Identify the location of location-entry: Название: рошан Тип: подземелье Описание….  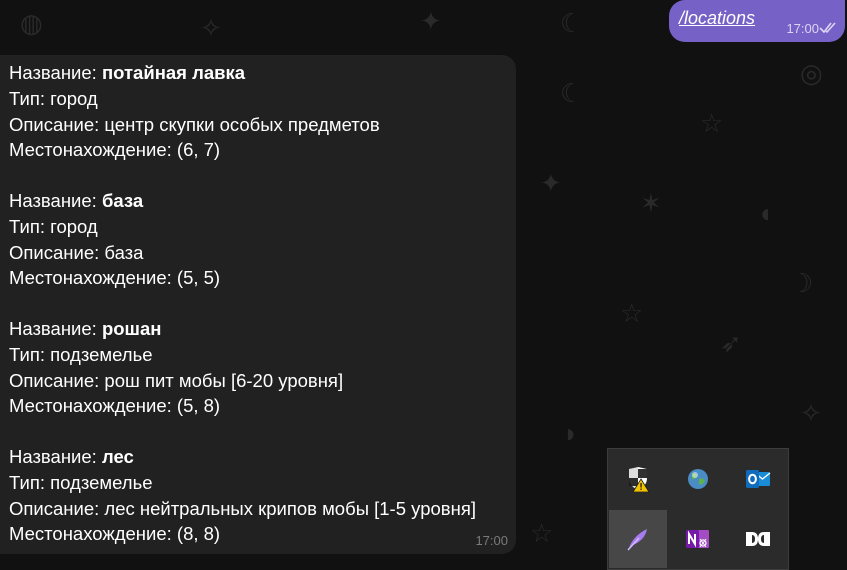
(259, 367).